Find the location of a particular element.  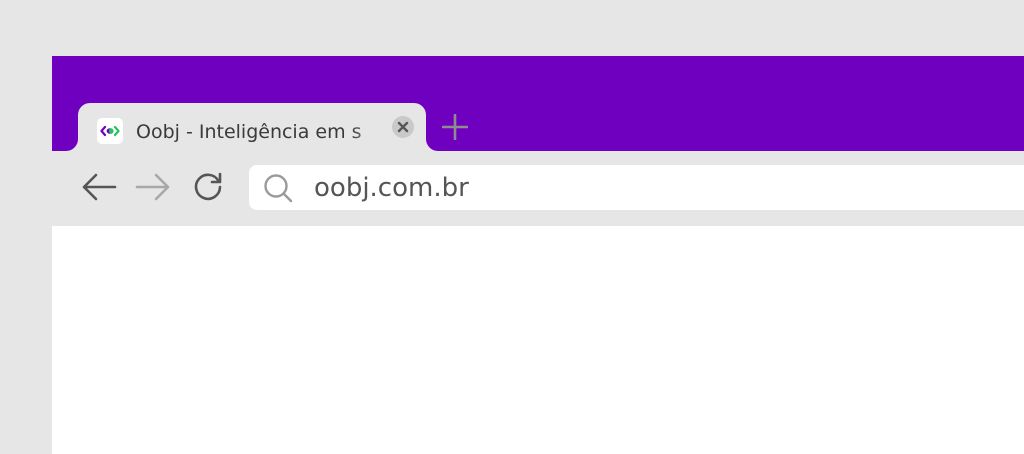

tab-active: Oobj - Inteligência em s is located at coordinates (252, 127).